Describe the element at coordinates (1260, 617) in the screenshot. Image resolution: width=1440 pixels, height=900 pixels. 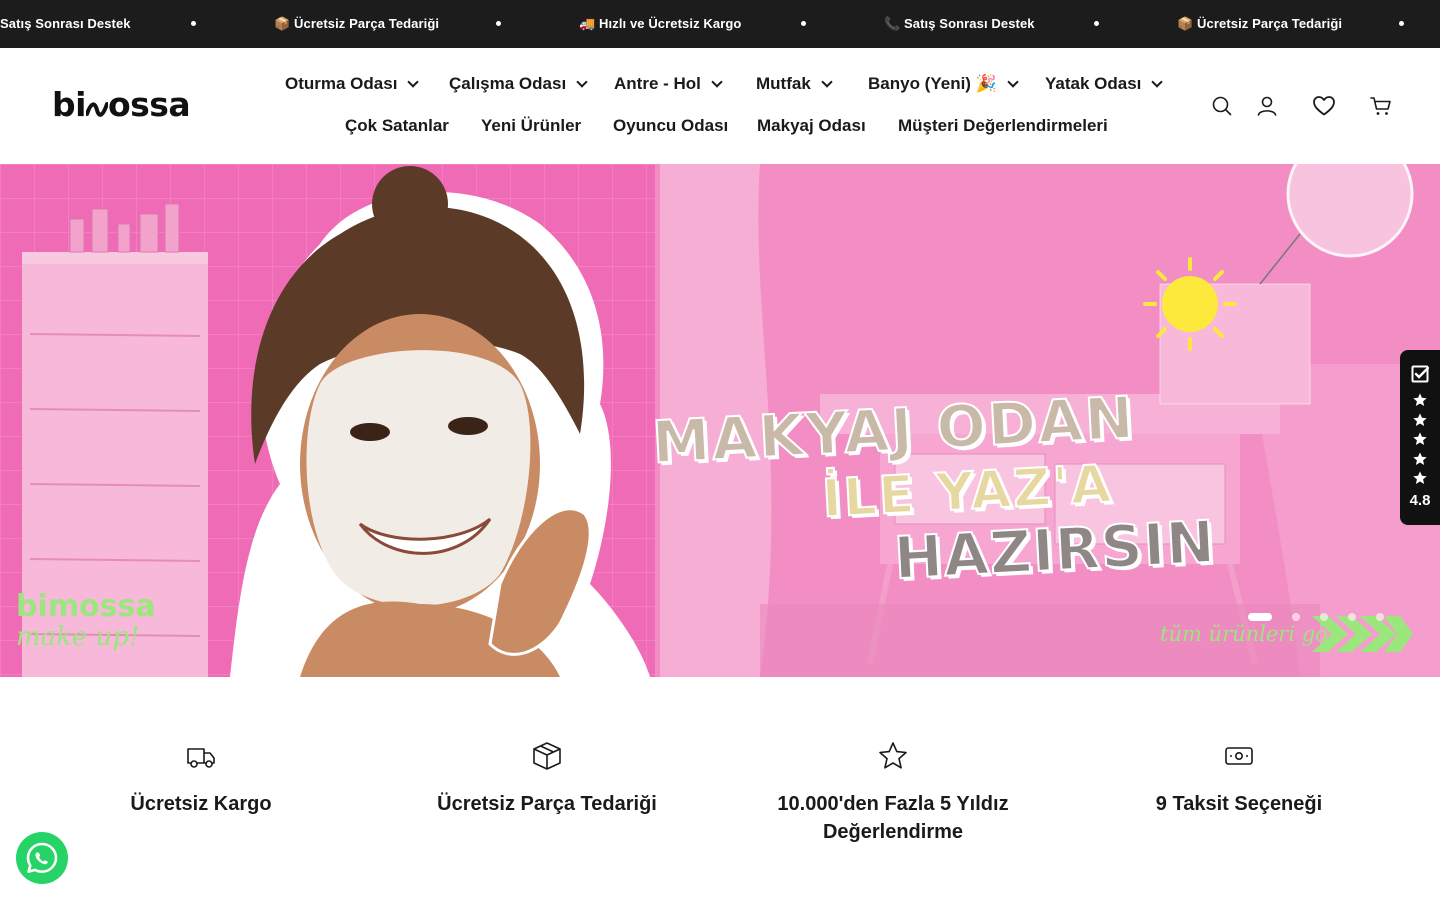
I see `slider-dot-active` at that location.